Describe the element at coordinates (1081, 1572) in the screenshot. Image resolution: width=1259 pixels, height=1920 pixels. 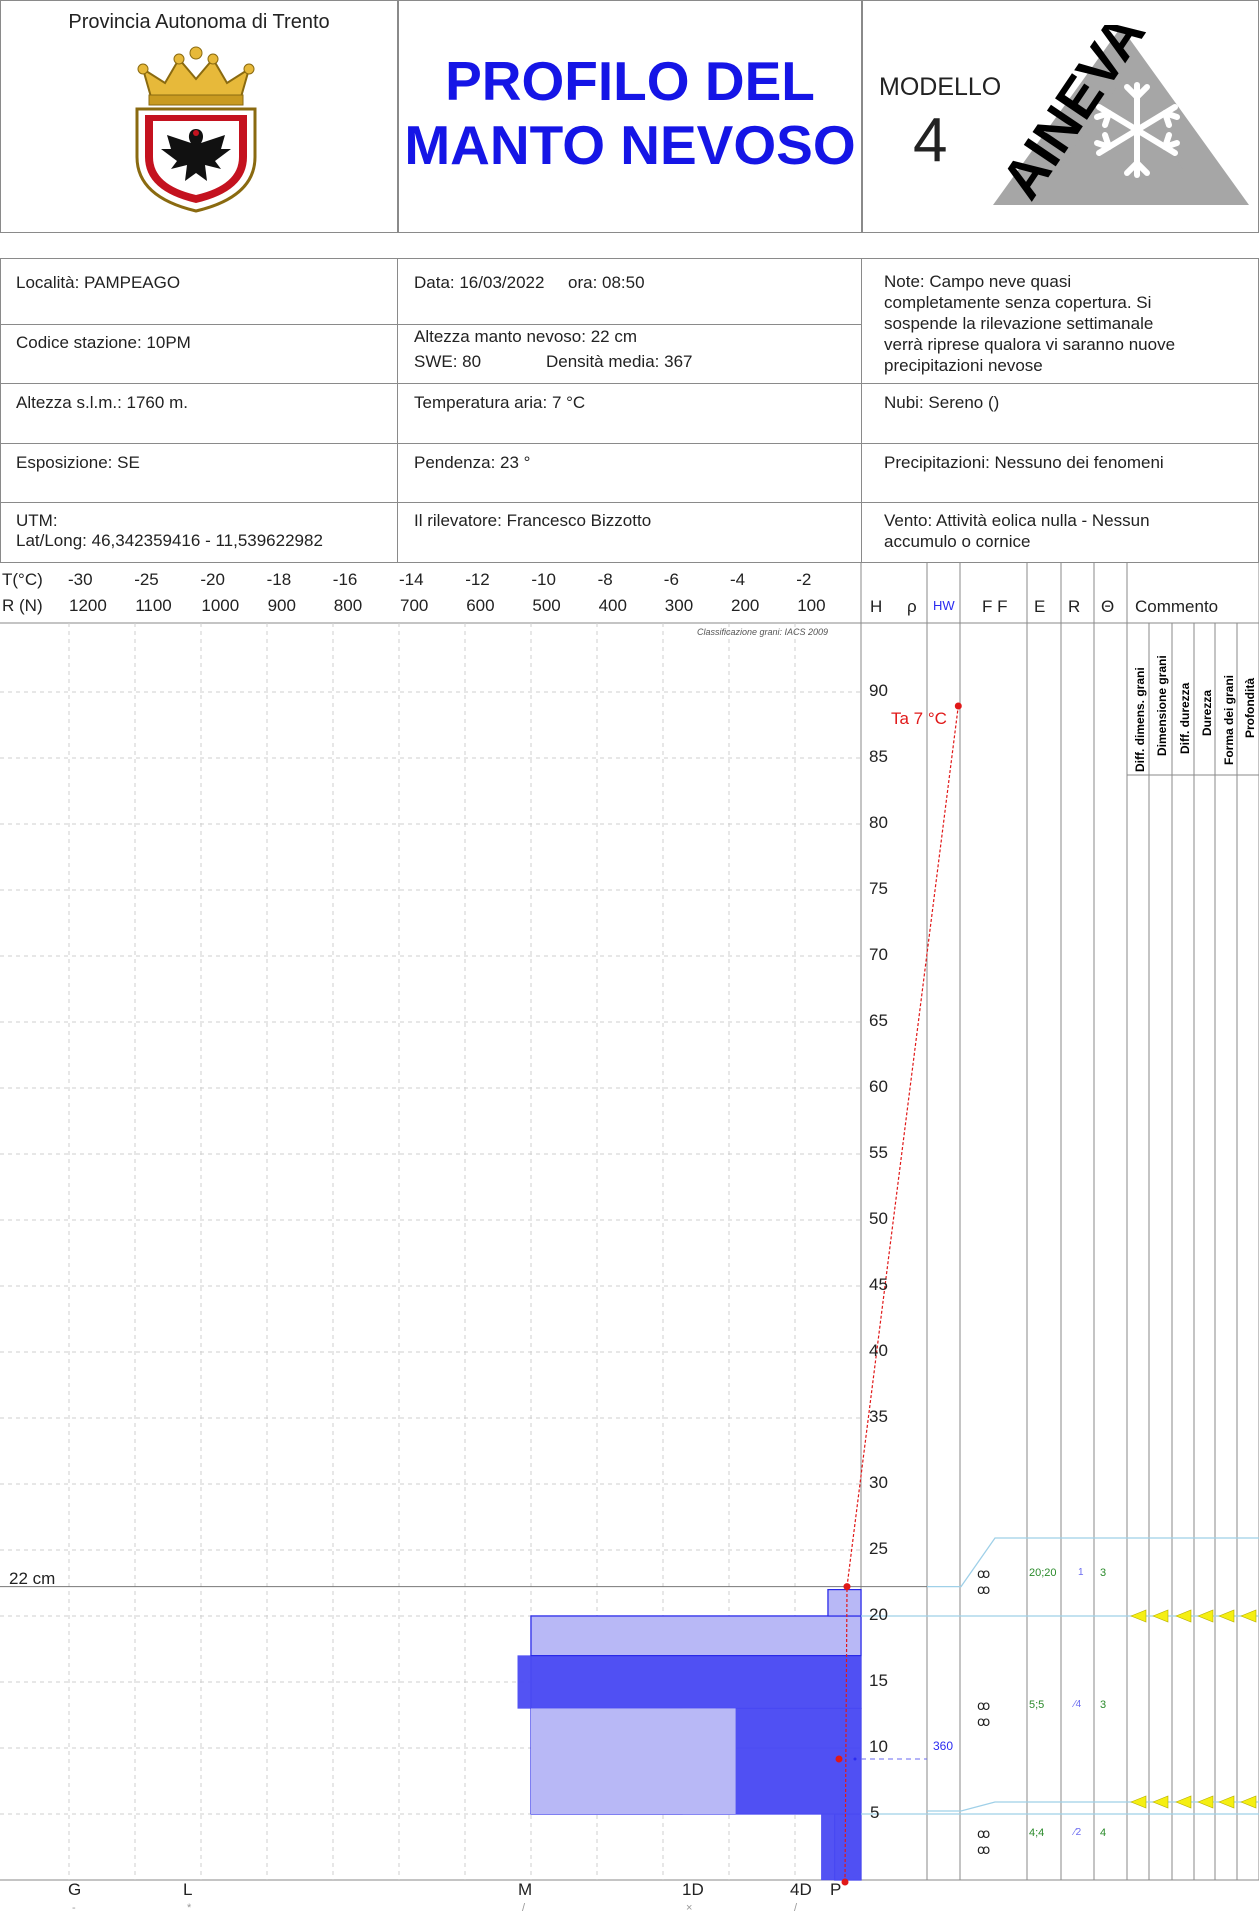
I see `hardness-value: 1` at that location.